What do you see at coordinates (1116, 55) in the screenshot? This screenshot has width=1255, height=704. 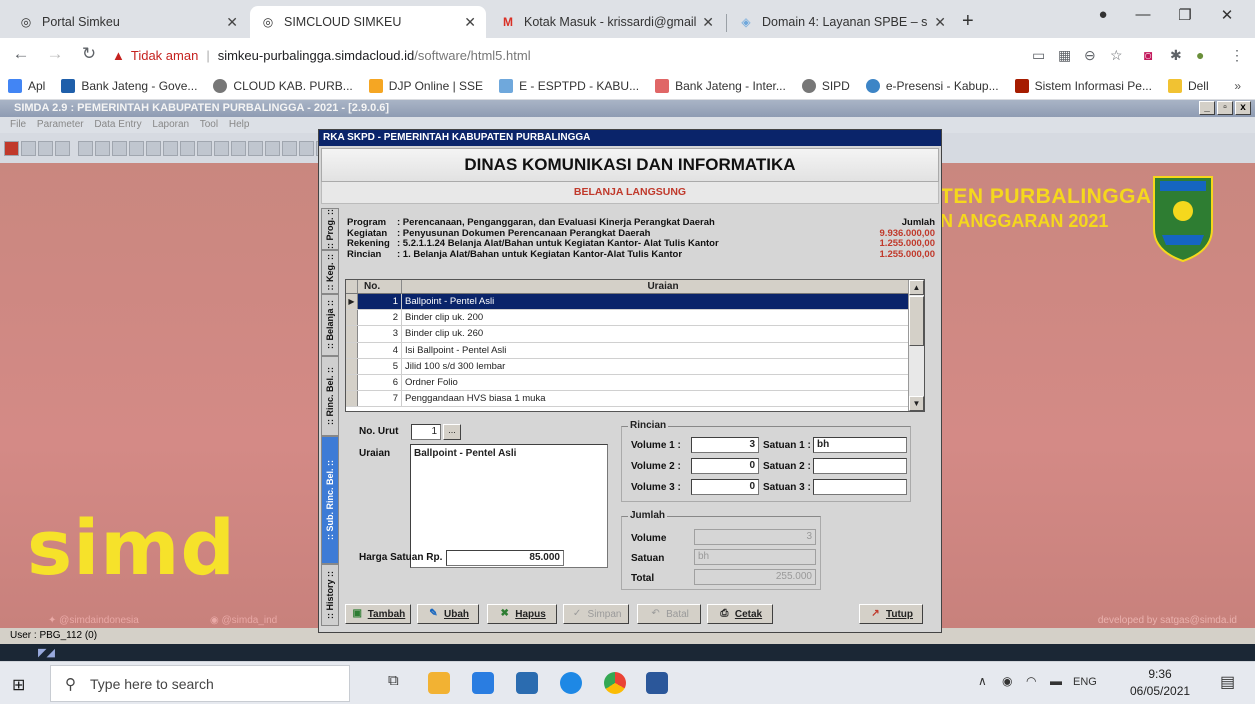 I see `bookmark-star-icon: ☆` at bounding box center [1116, 55].